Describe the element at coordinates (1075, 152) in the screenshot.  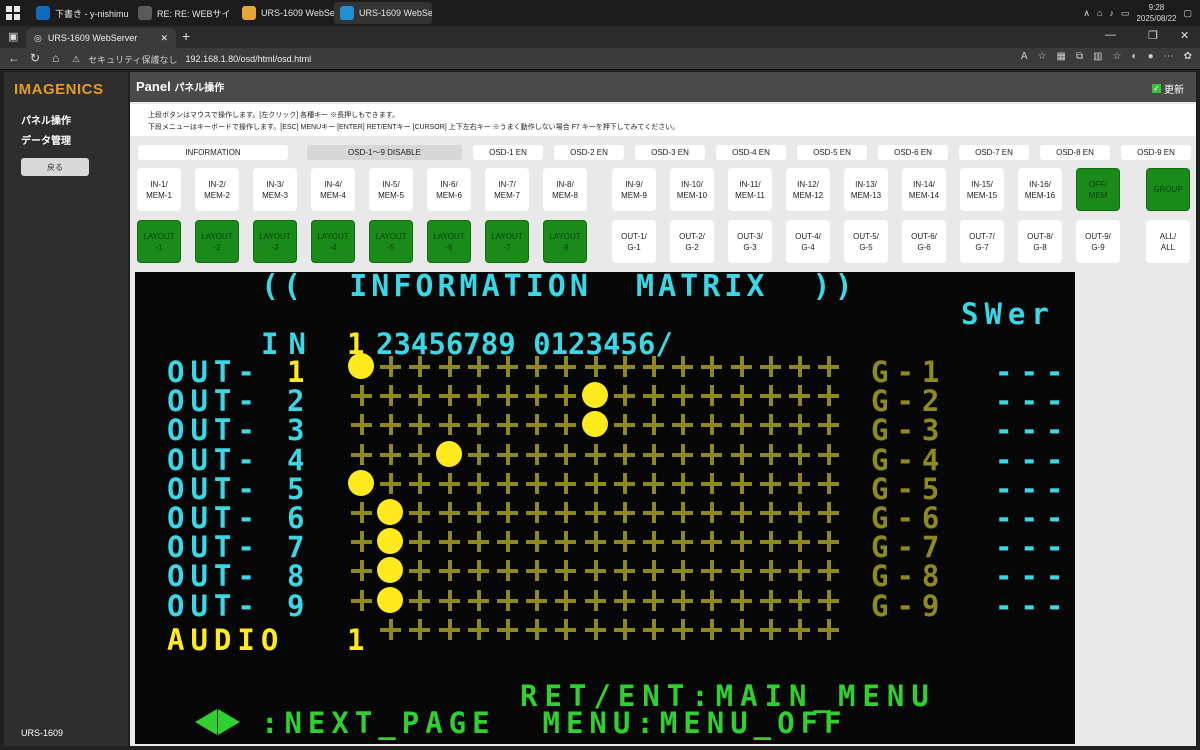
I see `osd-button-10: OSD-8 EN` at that location.